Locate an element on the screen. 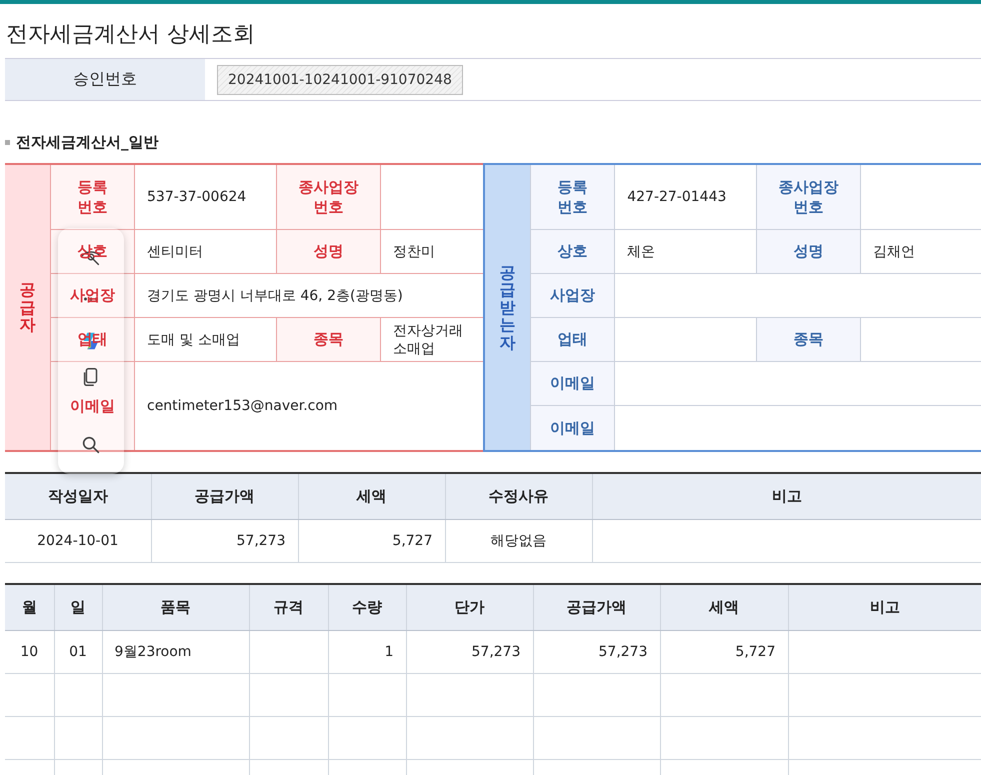 This screenshot has width=981, height=775. table-cell: 10 is located at coordinates (29, 652).